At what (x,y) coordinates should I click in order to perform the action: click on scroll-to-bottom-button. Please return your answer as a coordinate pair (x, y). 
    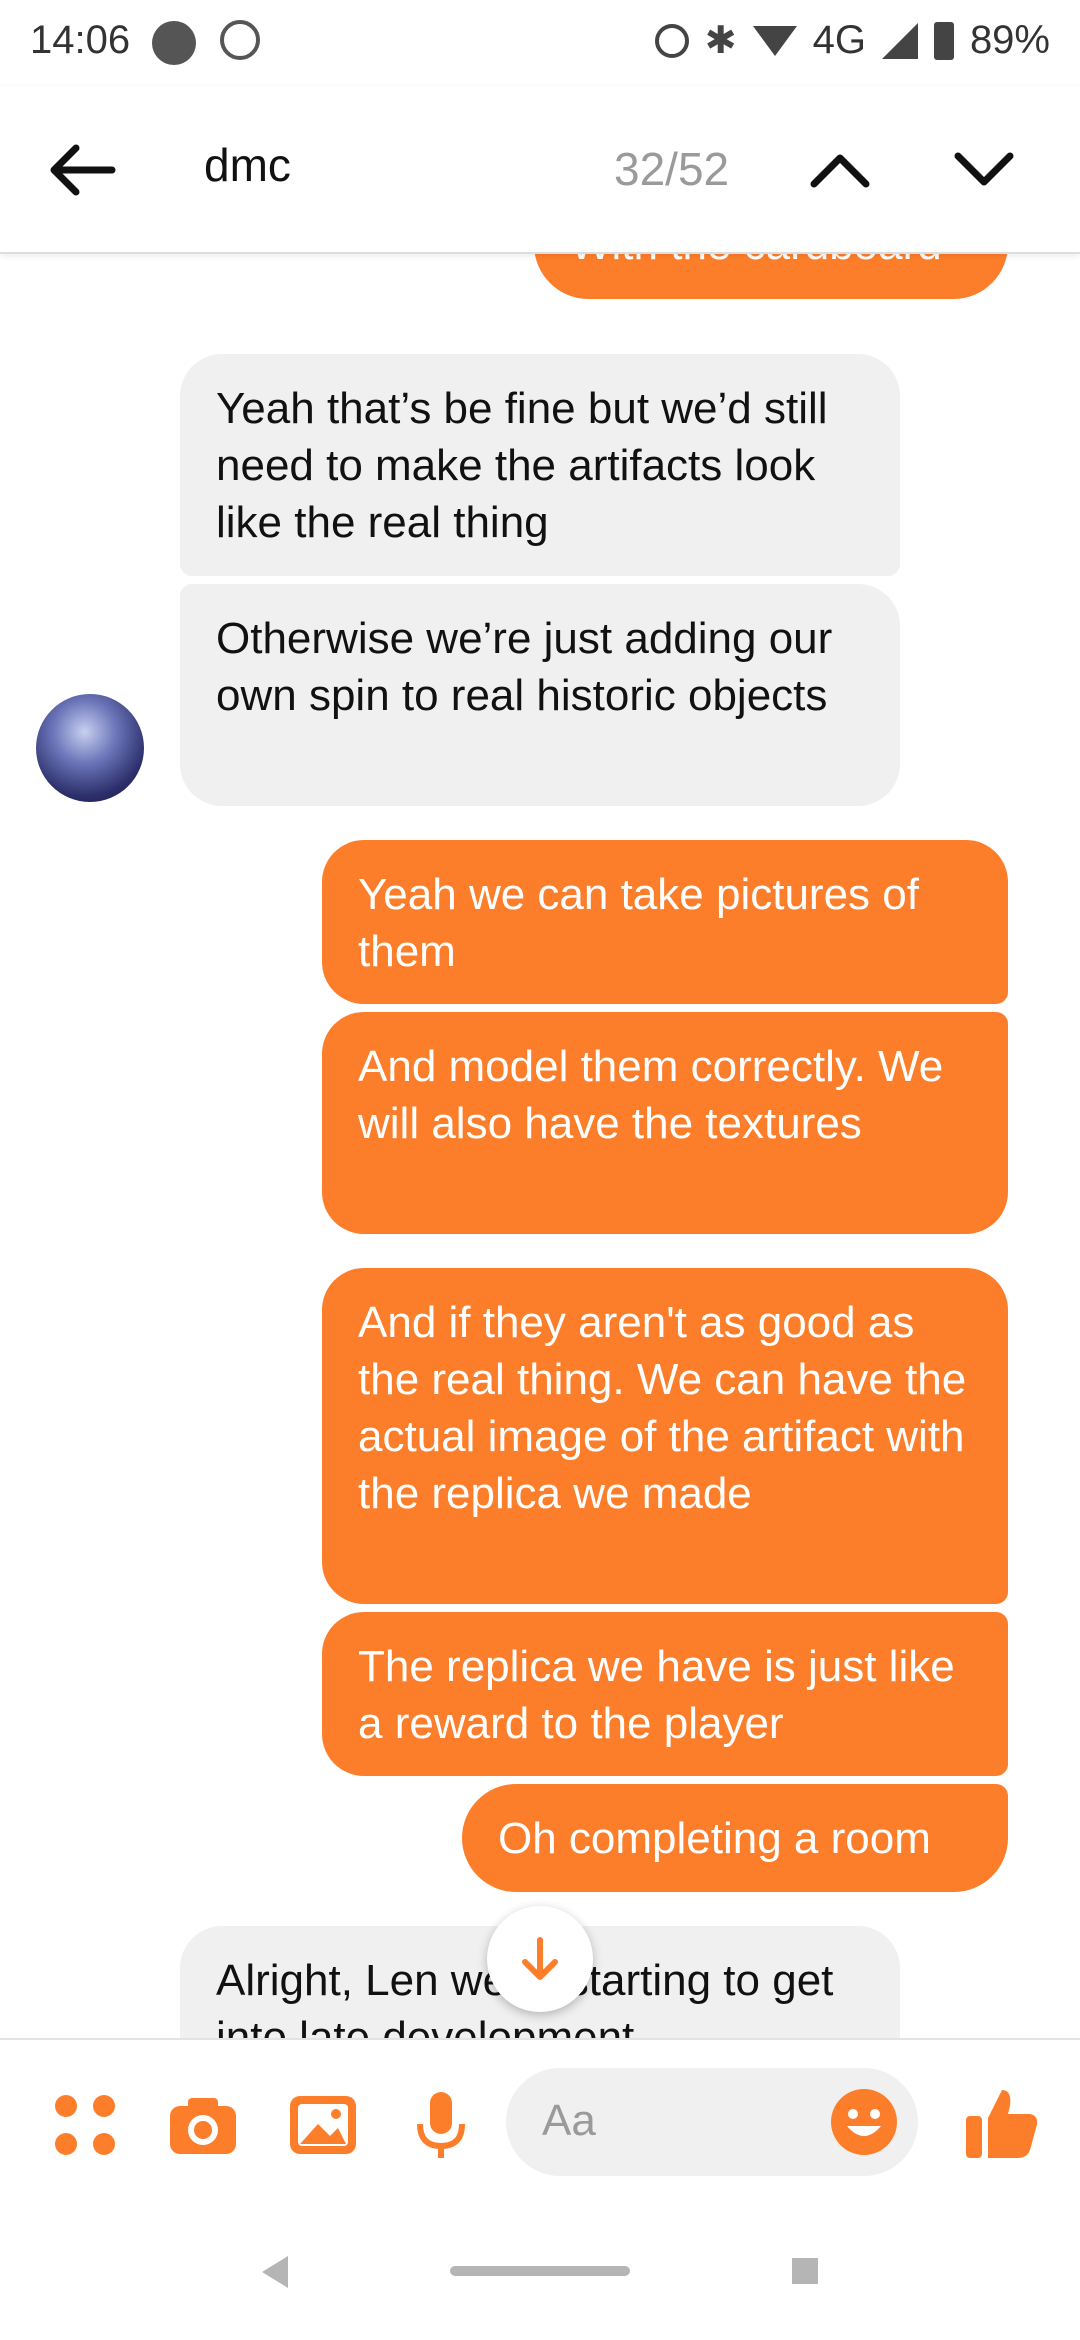
    Looking at the image, I should click on (540, 1959).